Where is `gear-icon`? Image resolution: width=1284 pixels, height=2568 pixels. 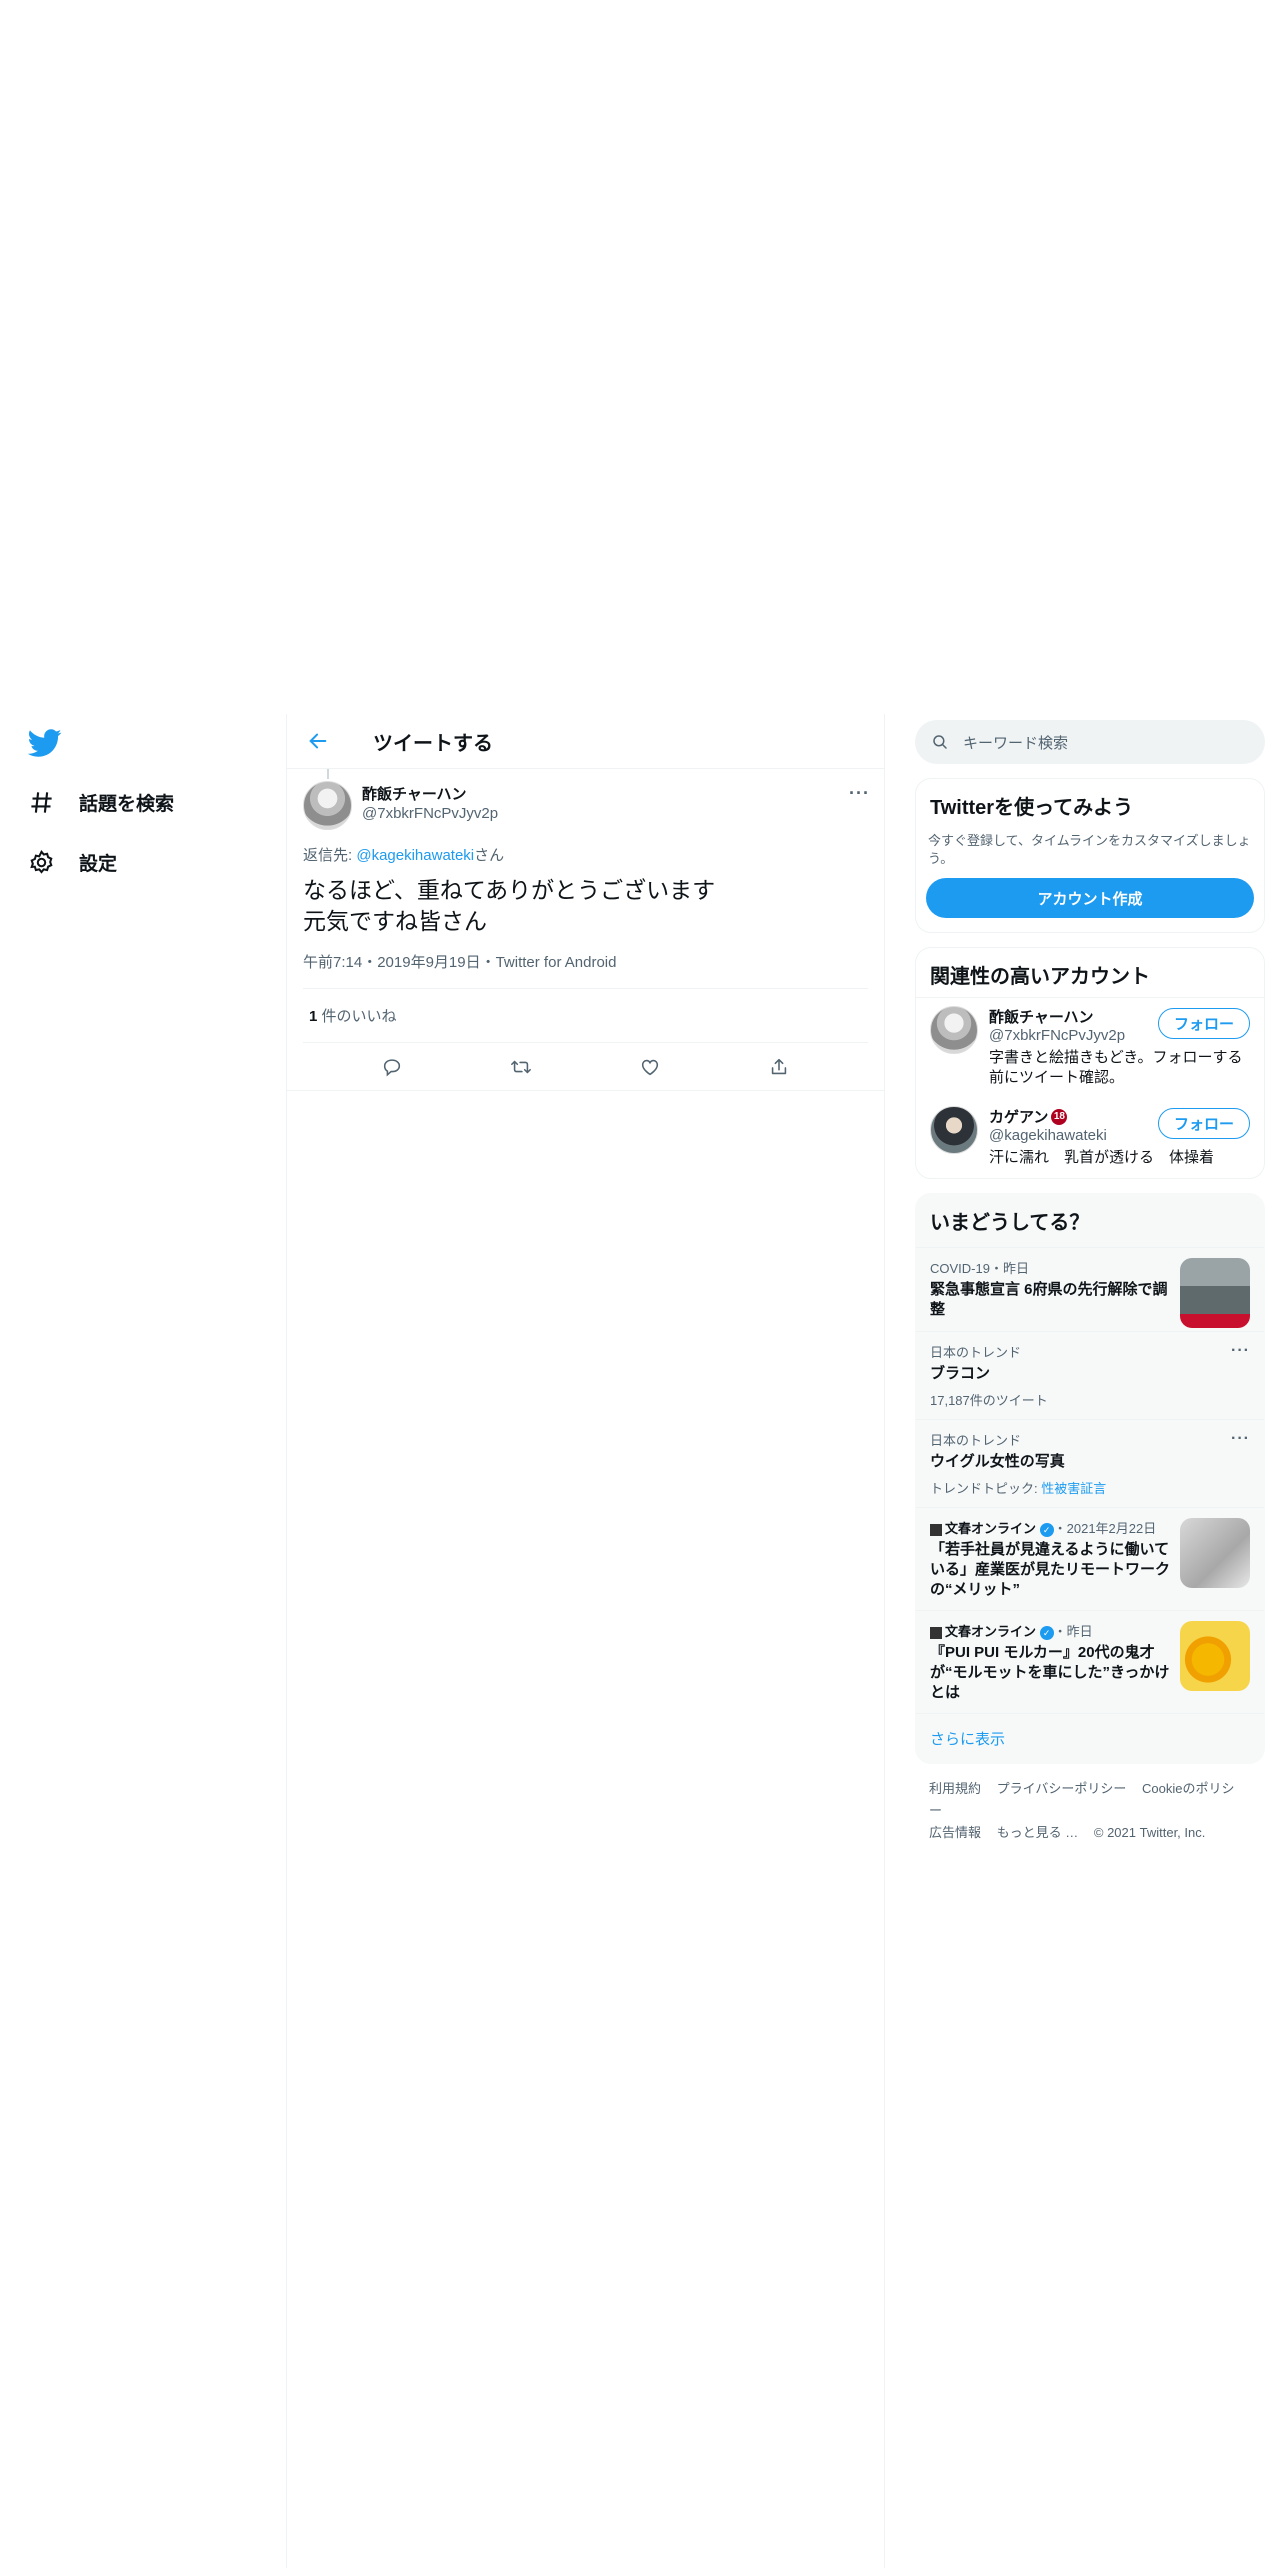
gear-icon is located at coordinates (41, 861).